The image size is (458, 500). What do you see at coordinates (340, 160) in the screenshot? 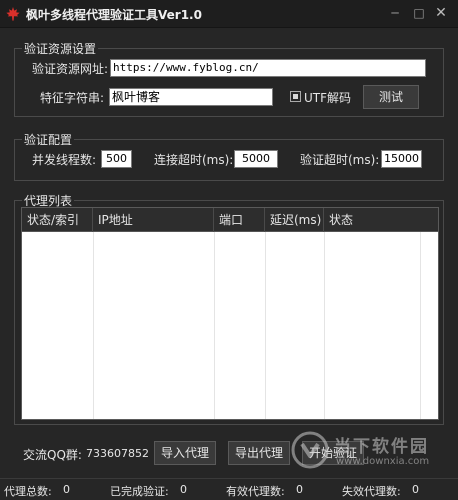
I see `verify-timeout-label: 验证超时(ms):` at bounding box center [340, 160].